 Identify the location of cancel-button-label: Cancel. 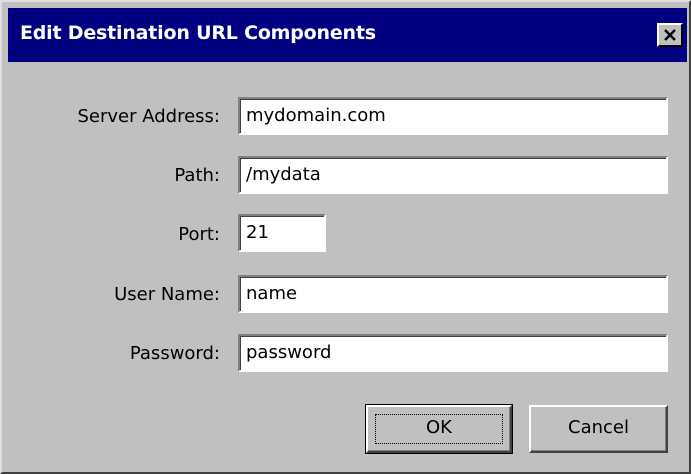
(598, 427).